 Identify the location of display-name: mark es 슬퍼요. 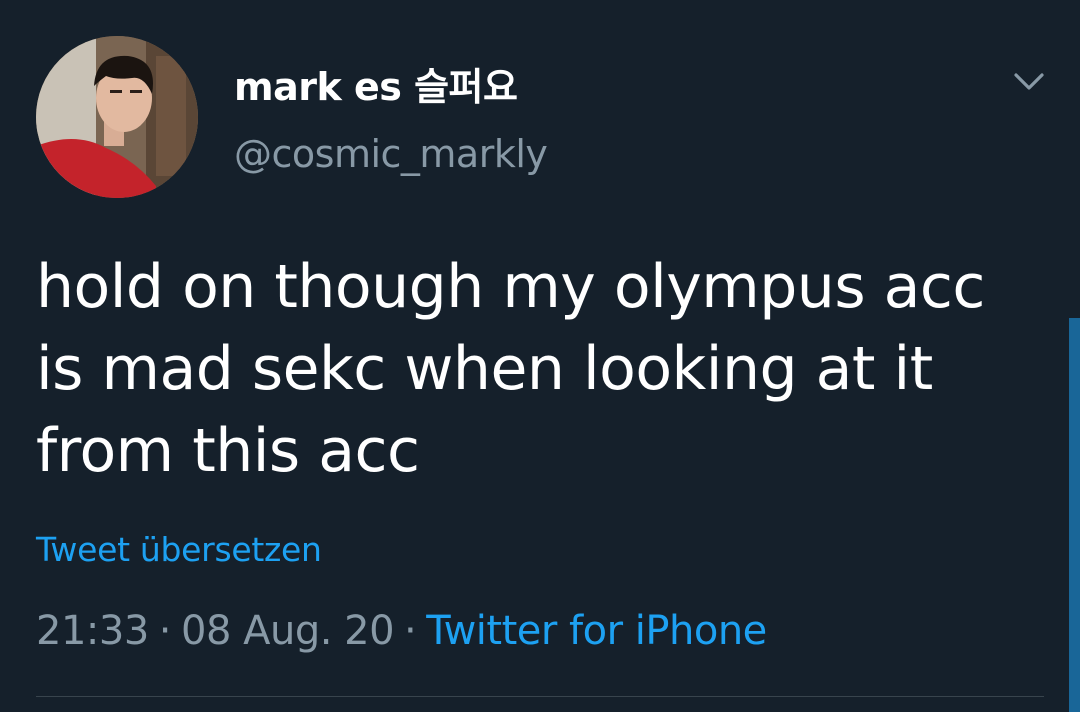
(376, 83).